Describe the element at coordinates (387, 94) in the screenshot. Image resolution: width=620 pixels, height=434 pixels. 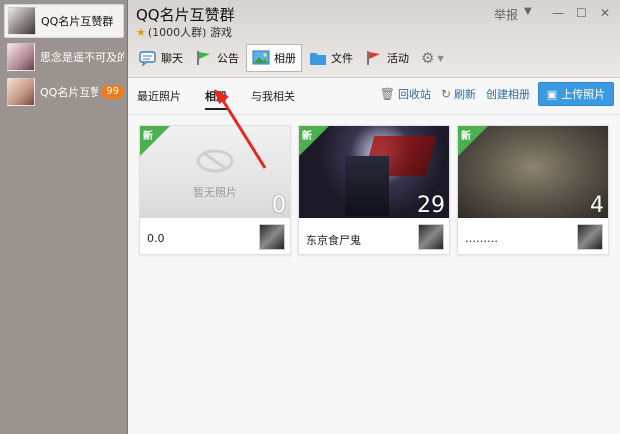
I see `trash-icon: 🗑` at that location.